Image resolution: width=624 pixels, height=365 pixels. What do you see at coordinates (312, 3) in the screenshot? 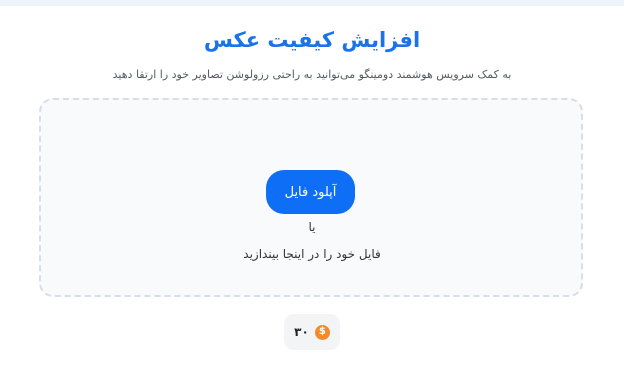
I see `top-bar` at bounding box center [312, 3].